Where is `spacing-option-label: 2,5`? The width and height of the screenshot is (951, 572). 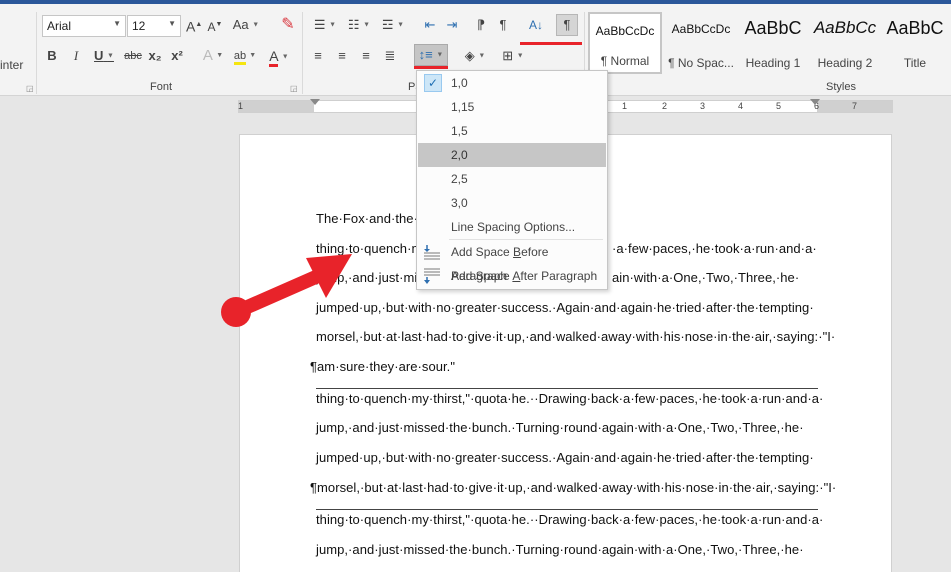
spacing-option-label: 2,5 is located at coordinates (459, 179).